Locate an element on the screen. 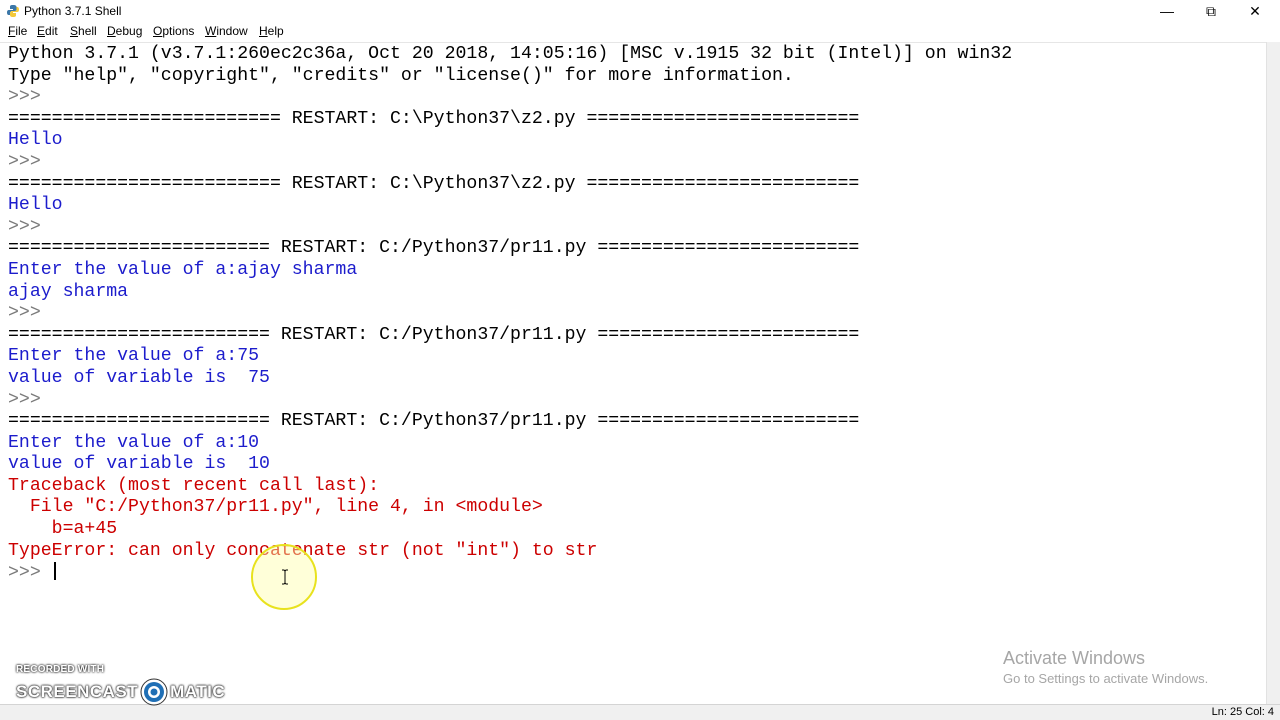 Image resolution: width=1280 pixels, height=720 pixels. menu-edit: Edit is located at coordinates (47, 31).